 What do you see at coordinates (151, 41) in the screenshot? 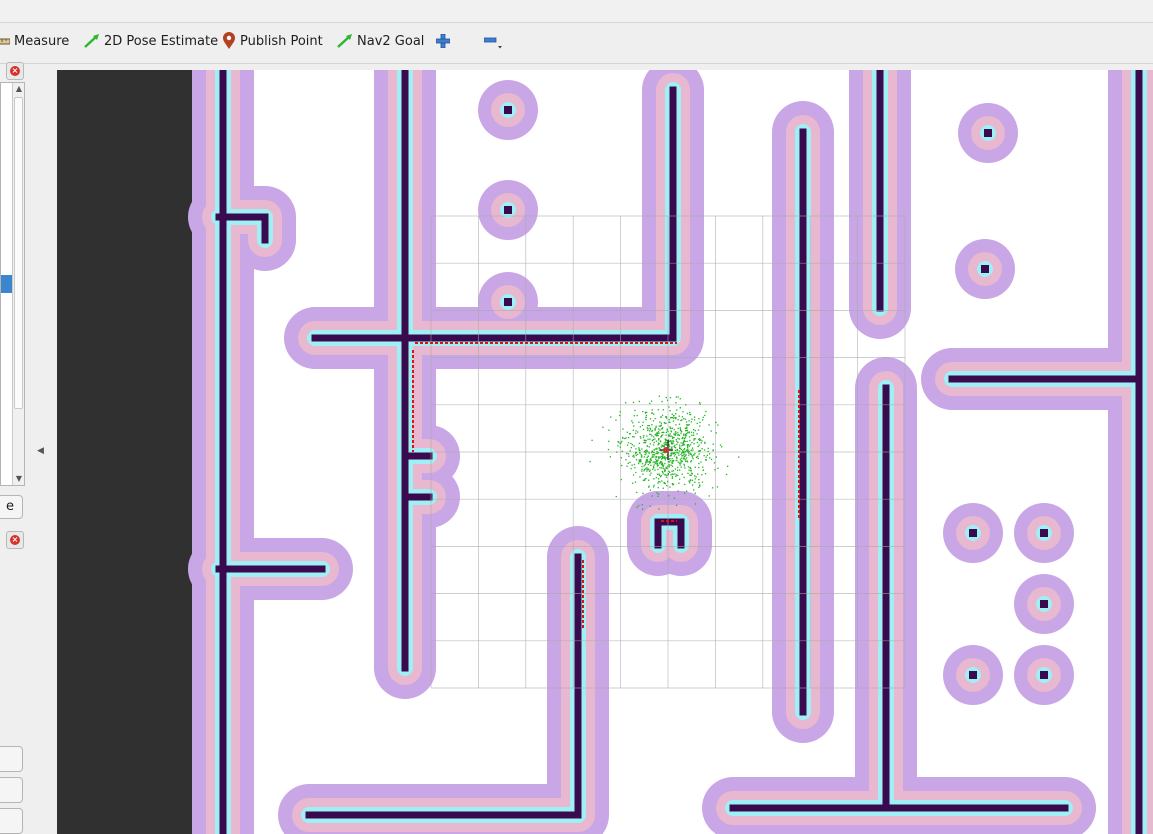
I see `2d-pose-estimate-tool: 2D Pose Estimate` at bounding box center [151, 41].